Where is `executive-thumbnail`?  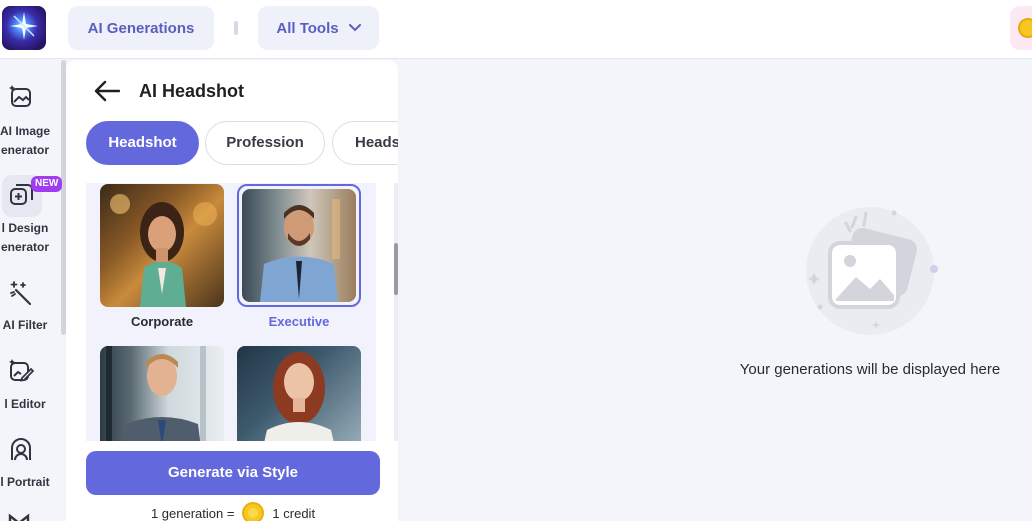 executive-thumbnail is located at coordinates (299, 245).